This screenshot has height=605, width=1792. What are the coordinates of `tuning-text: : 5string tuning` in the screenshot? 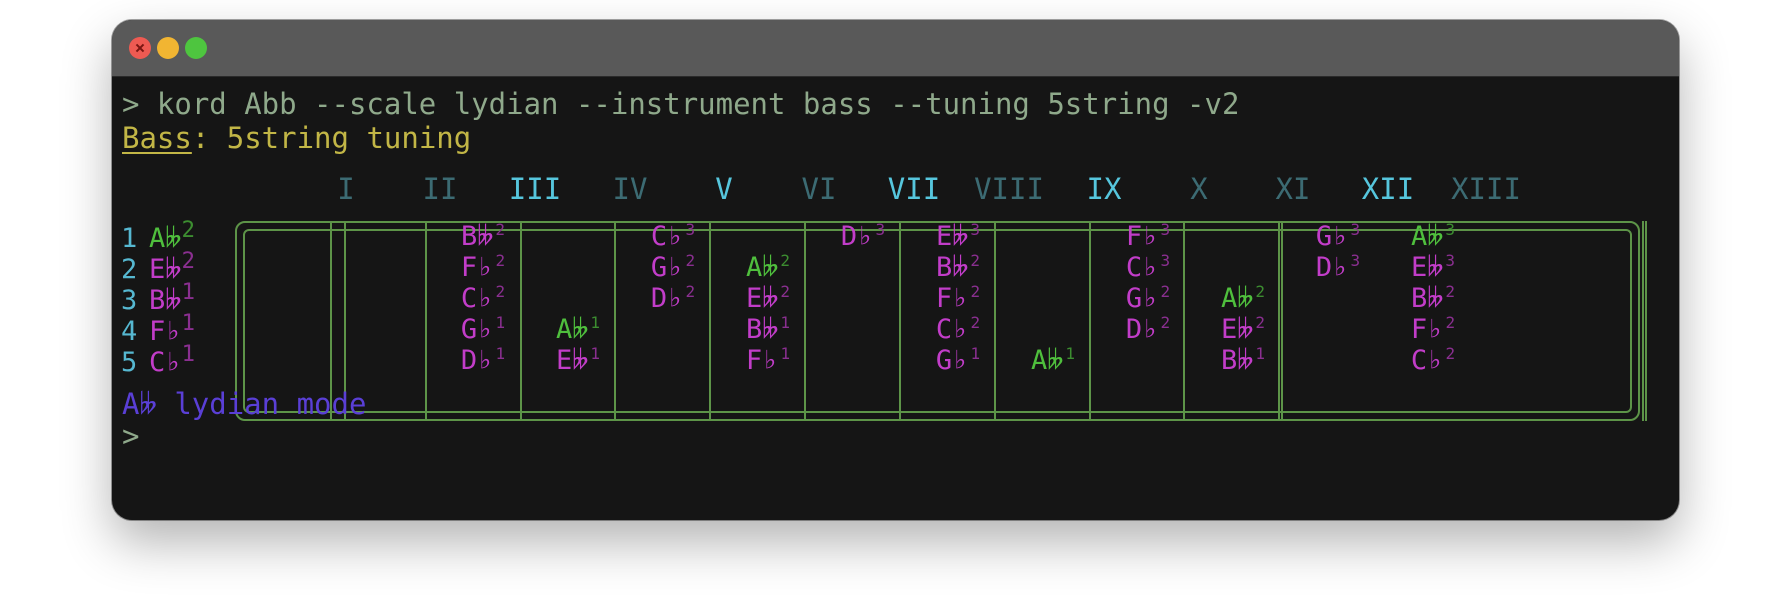 It's located at (331, 138).